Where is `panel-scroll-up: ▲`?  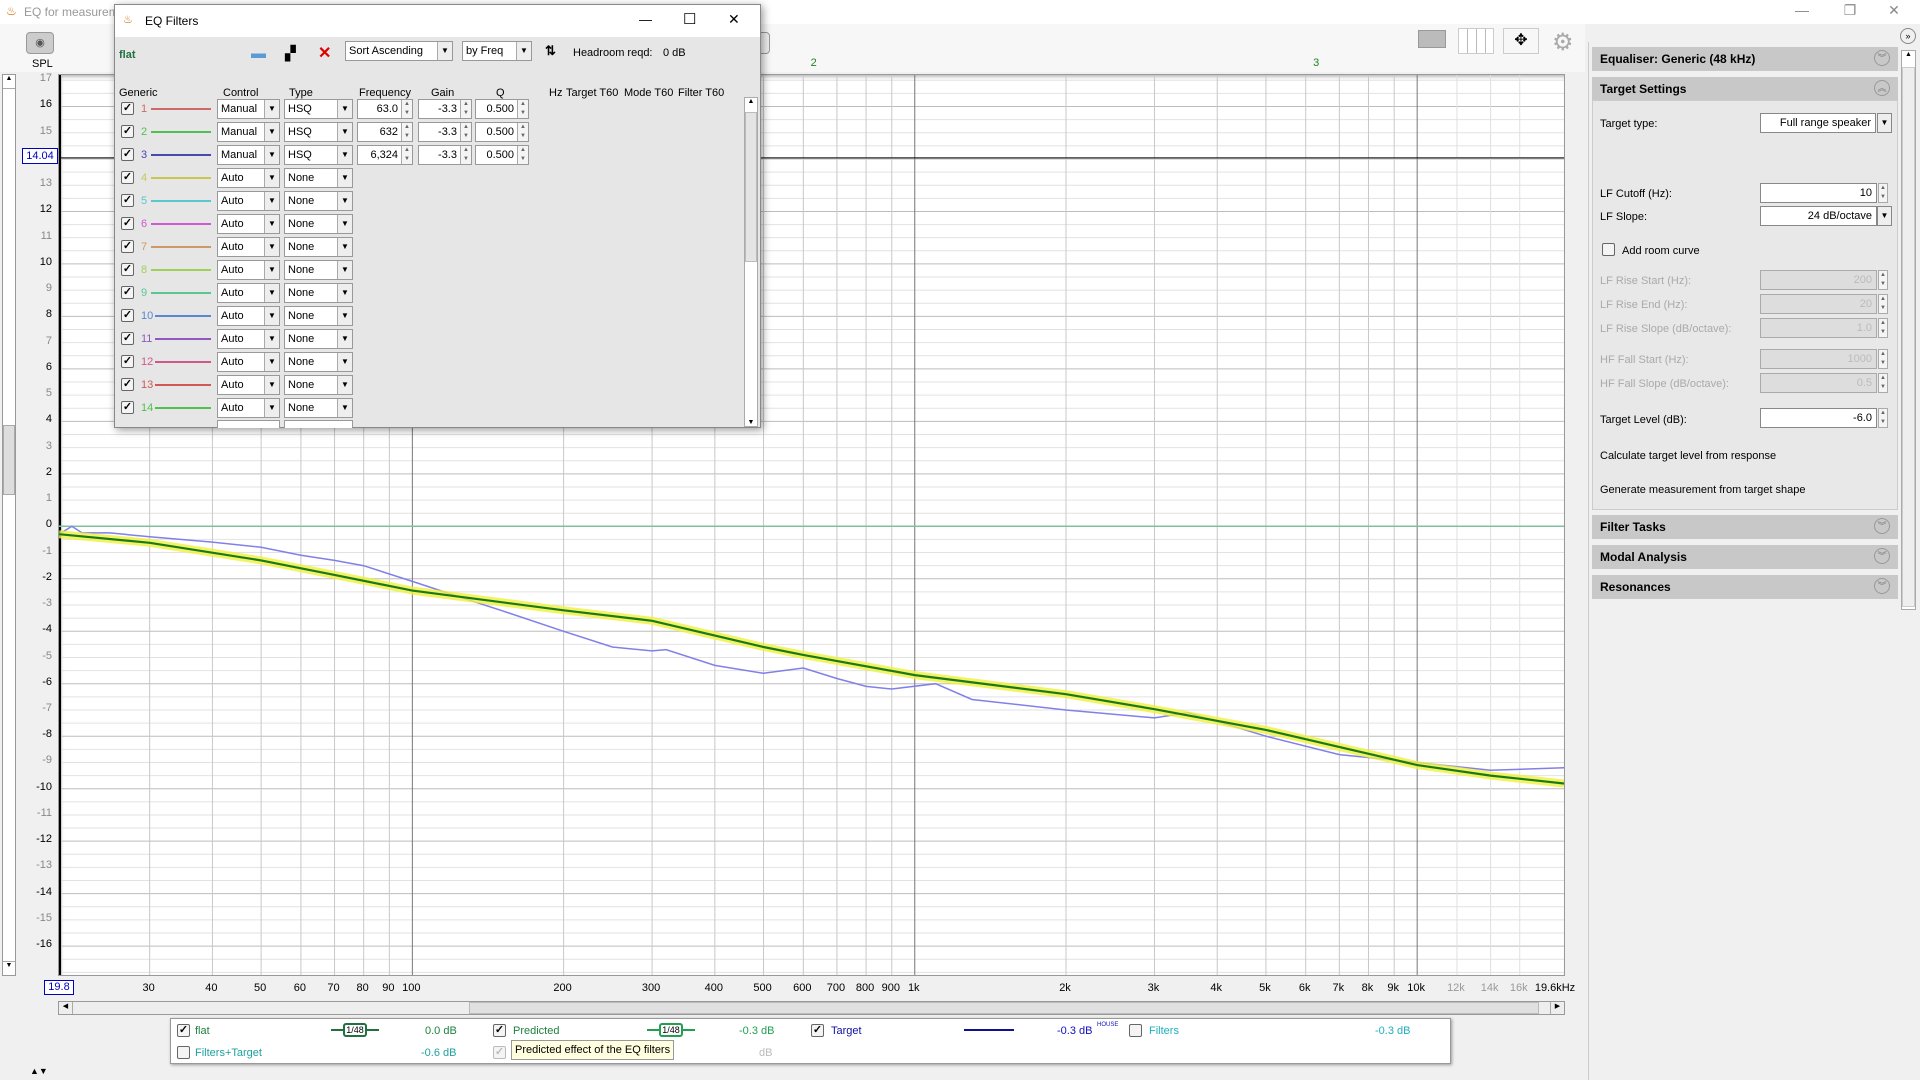 panel-scroll-up: ▲ is located at coordinates (1908, 54).